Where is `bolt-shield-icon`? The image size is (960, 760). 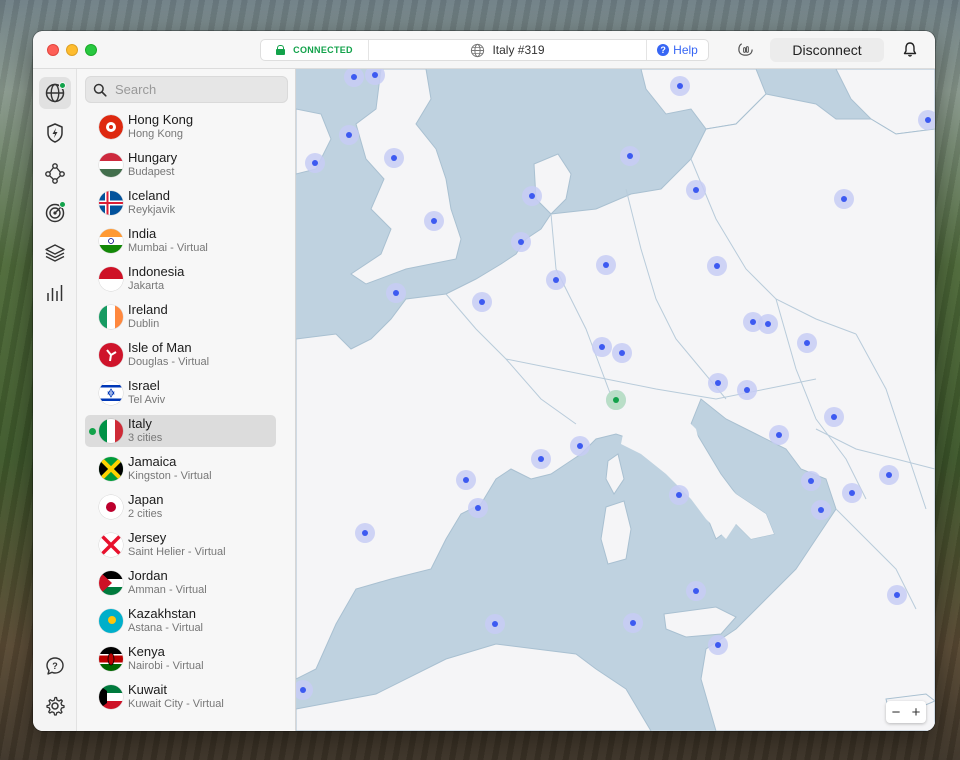 bolt-shield-icon is located at coordinates (55, 133).